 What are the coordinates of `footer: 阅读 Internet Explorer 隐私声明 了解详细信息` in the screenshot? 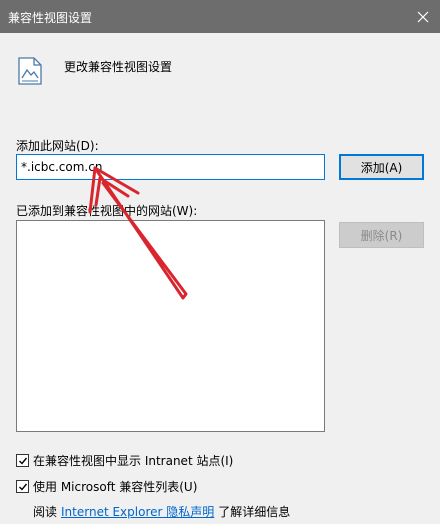 It's located at (161, 511).